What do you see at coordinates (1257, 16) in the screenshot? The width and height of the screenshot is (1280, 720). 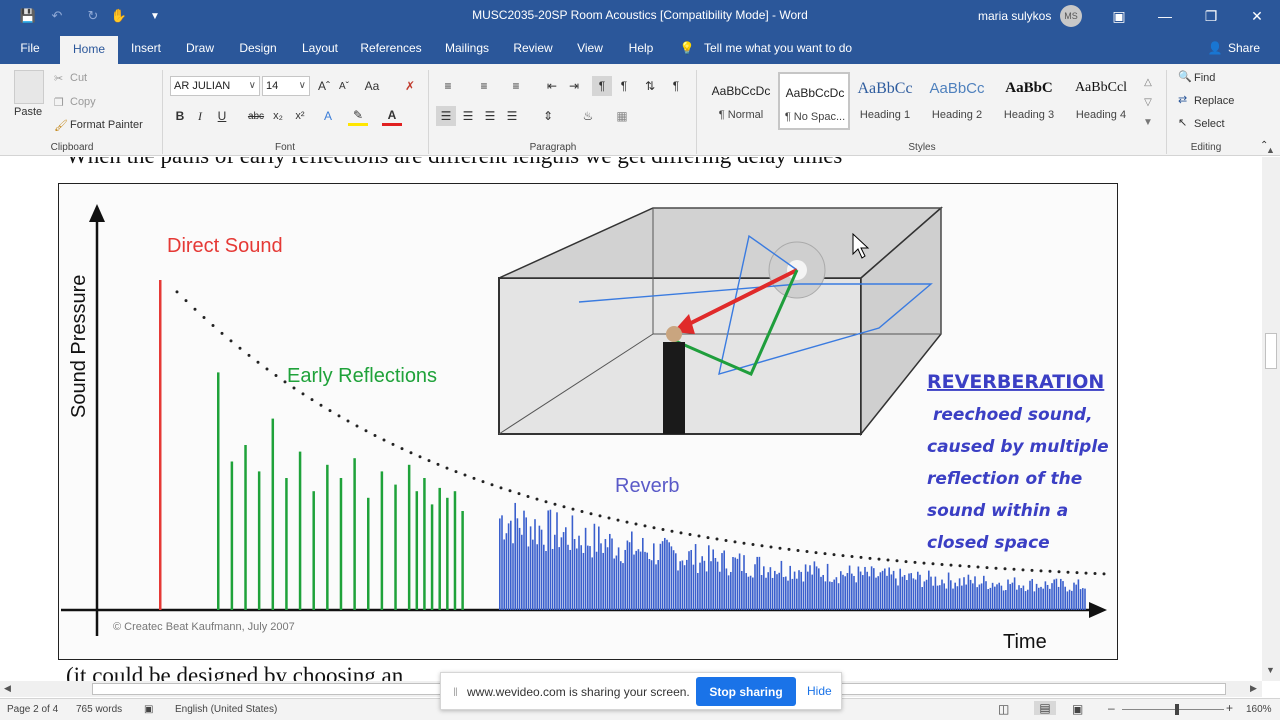 I see `close-icon: ✕` at bounding box center [1257, 16].